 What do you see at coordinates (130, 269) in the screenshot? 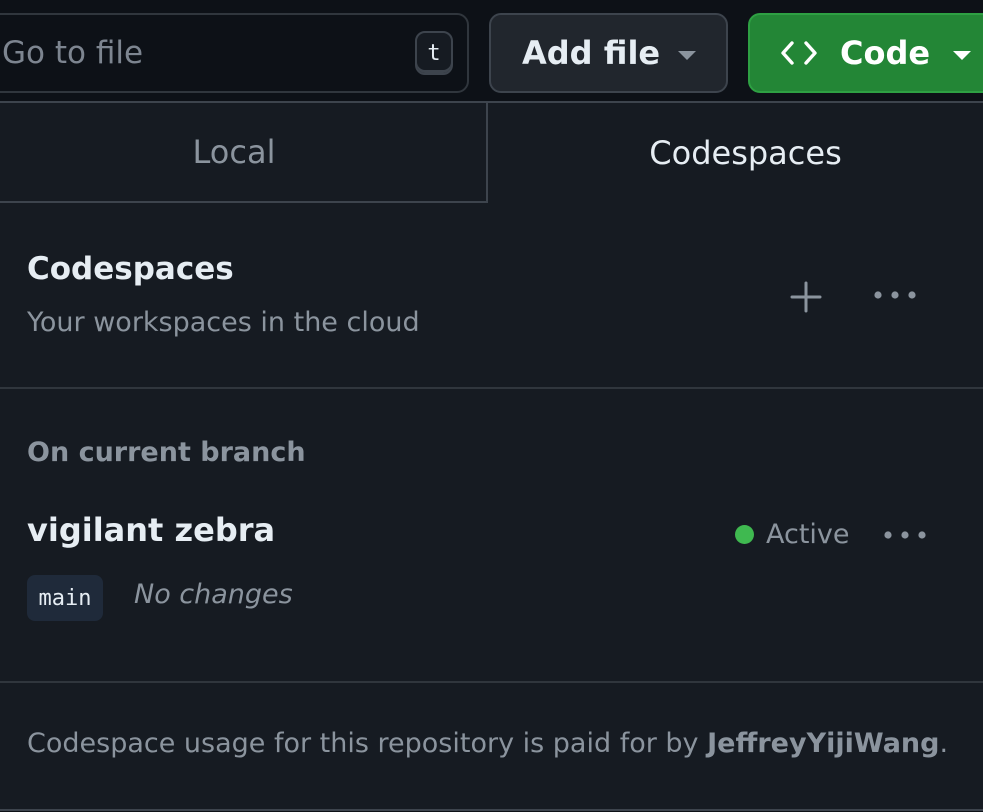
I see `section-title: Codespaces` at bounding box center [130, 269].